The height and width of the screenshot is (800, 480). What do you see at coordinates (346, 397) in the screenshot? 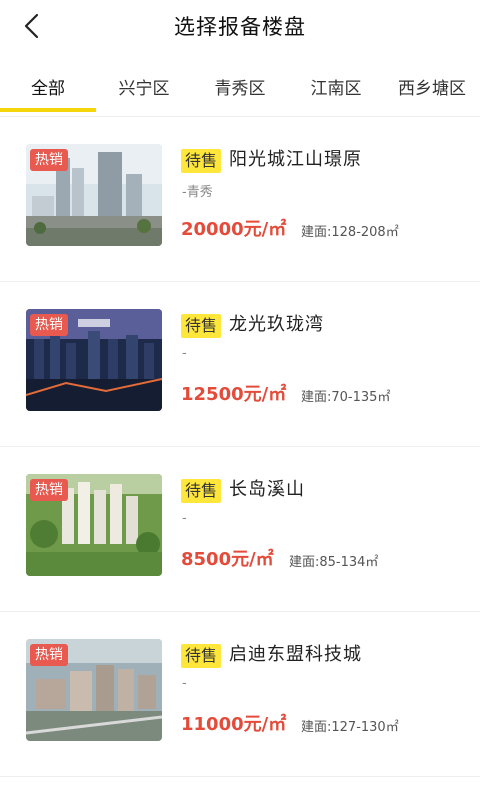
I see `listing-area: 建面:70-135㎡` at bounding box center [346, 397].